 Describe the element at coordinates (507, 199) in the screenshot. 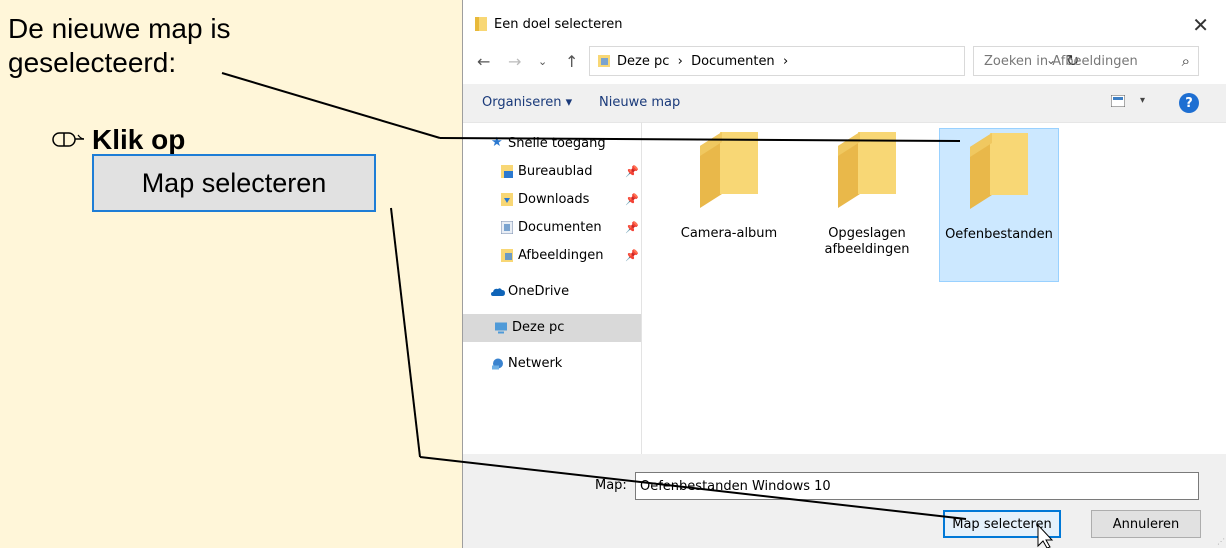

I see `downloads-icon` at that location.